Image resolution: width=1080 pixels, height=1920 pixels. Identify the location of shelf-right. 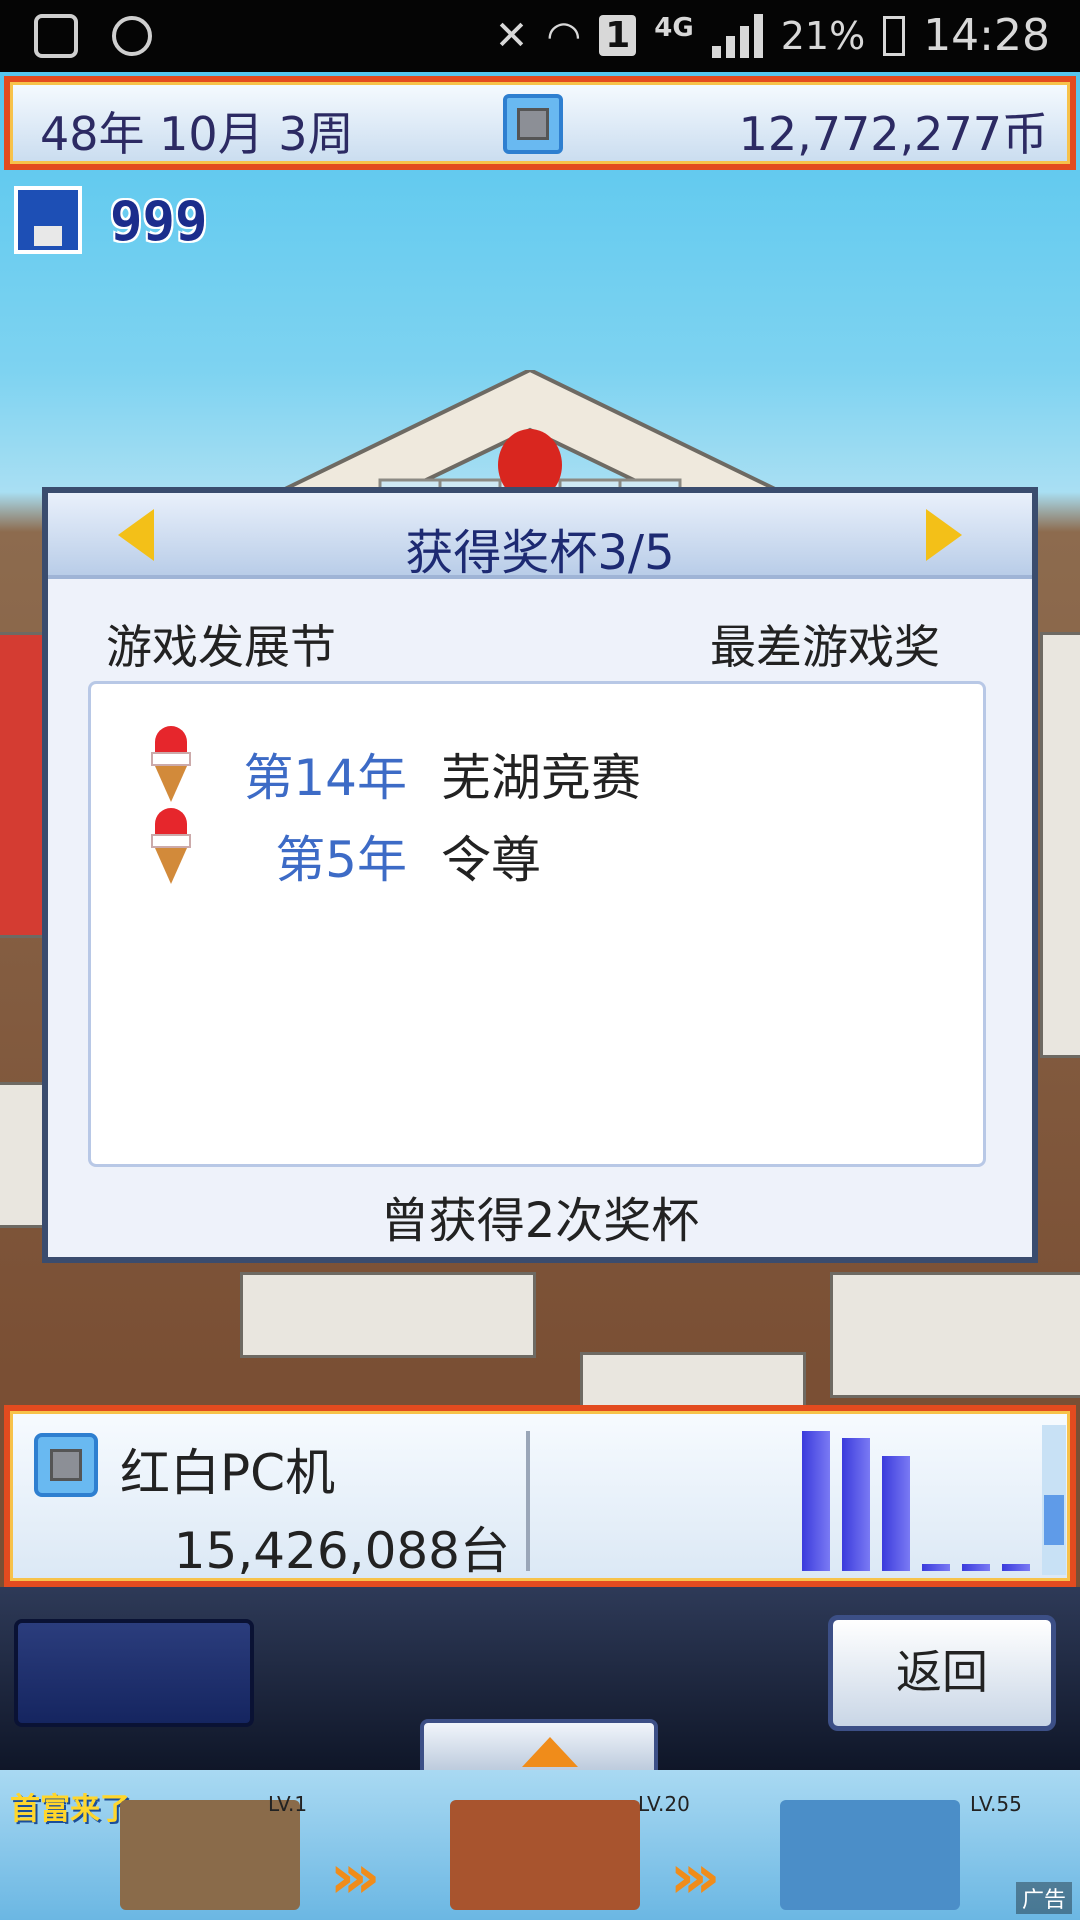
(955, 1335).